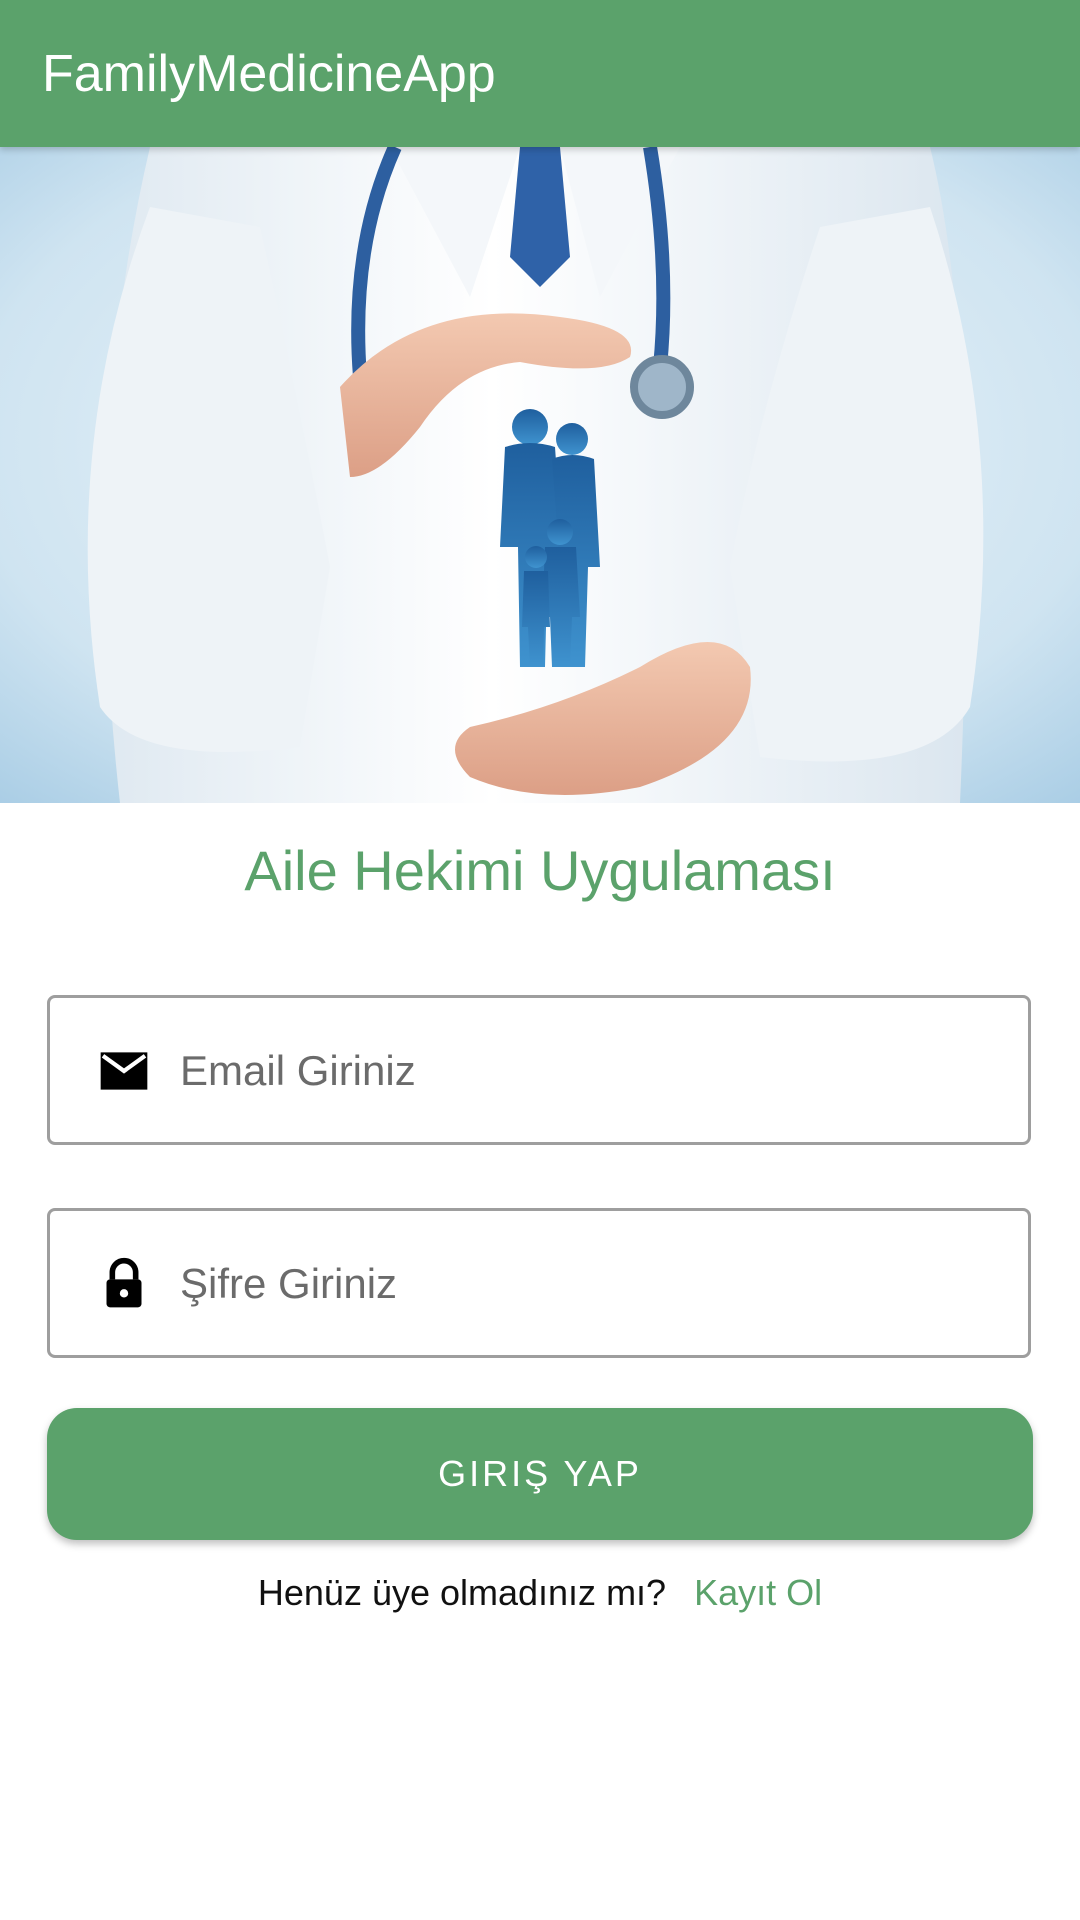 This screenshot has width=1080, height=1920. Describe the element at coordinates (124, 1071) in the screenshot. I see `mail-icon` at that location.